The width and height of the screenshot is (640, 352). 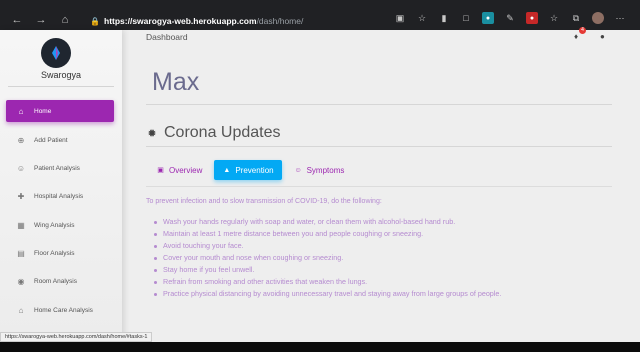 What do you see at coordinates (51, 140) in the screenshot?
I see `sidebar-item-label: Add Patient` at bounding box center [51, 140].